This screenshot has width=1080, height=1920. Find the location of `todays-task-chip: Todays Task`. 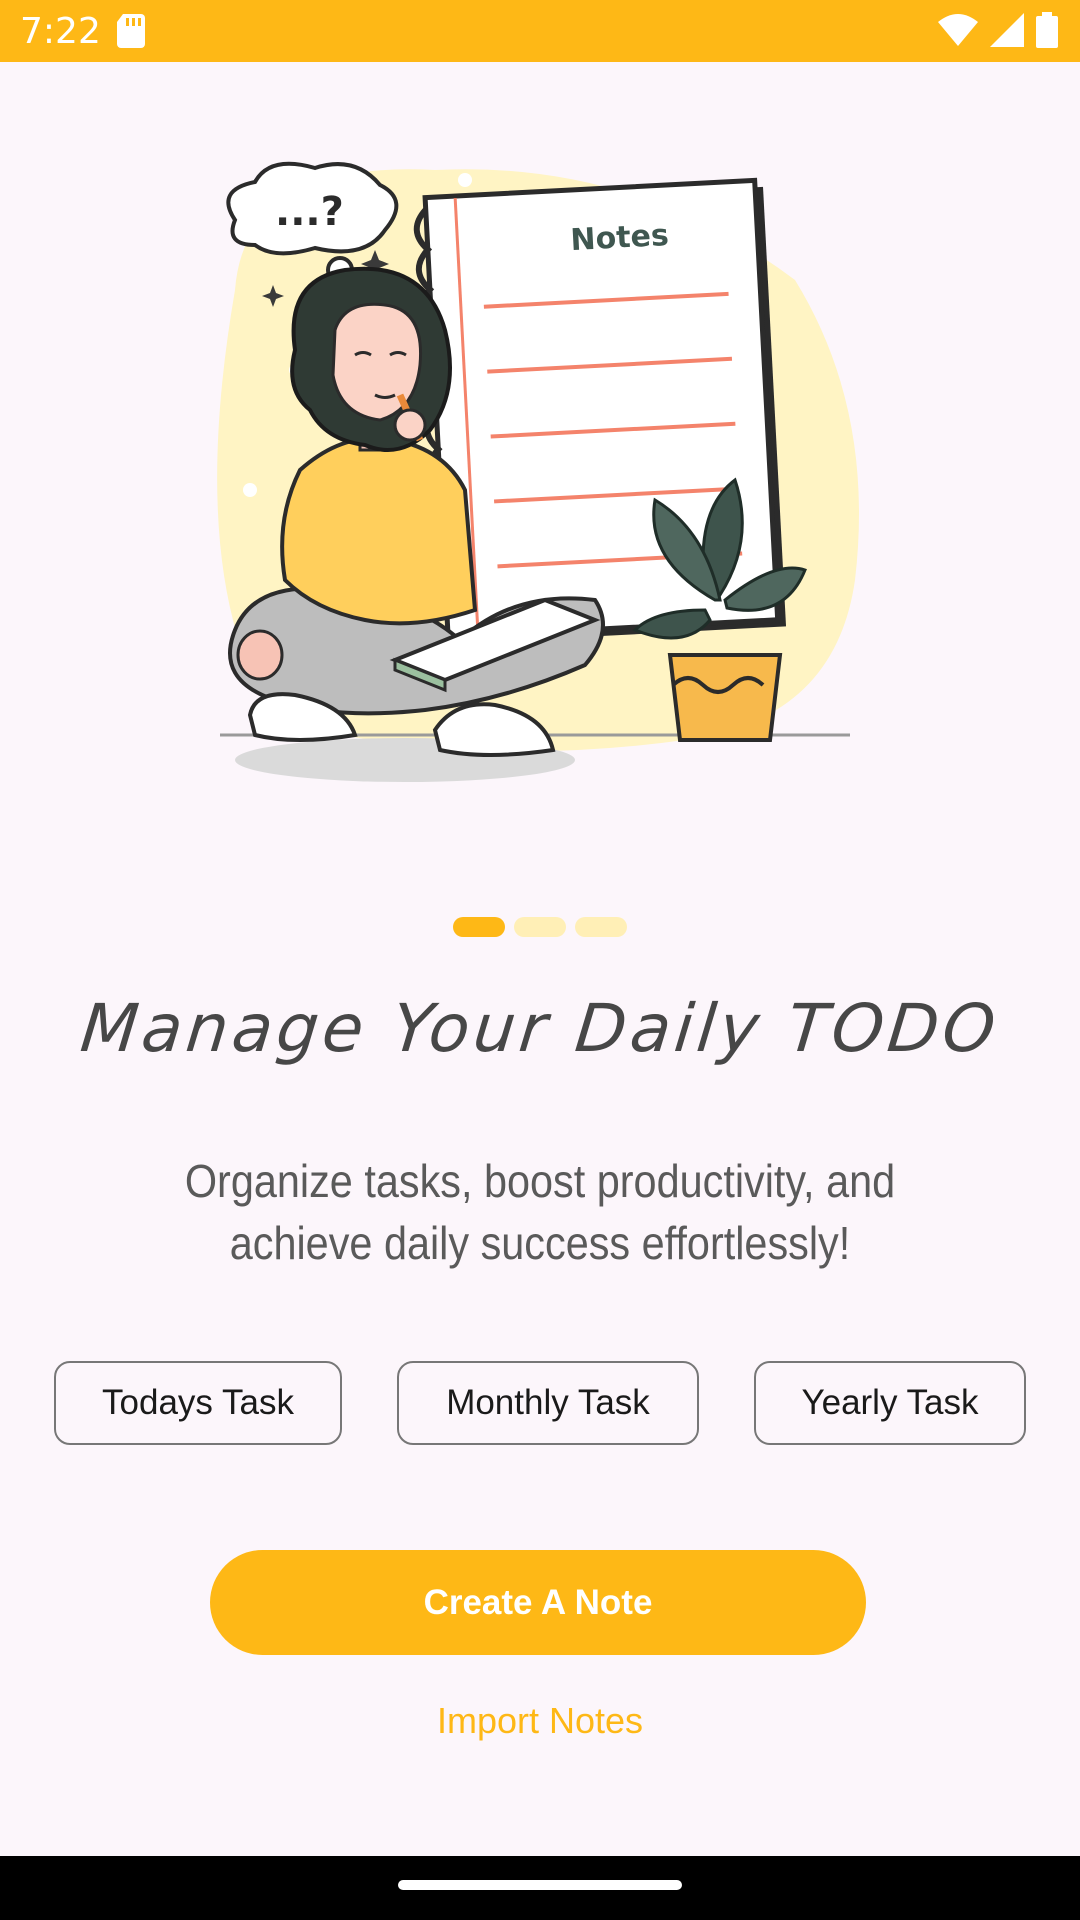

todays-task-chip: Todays Task is located at coordinates (198, 1403).